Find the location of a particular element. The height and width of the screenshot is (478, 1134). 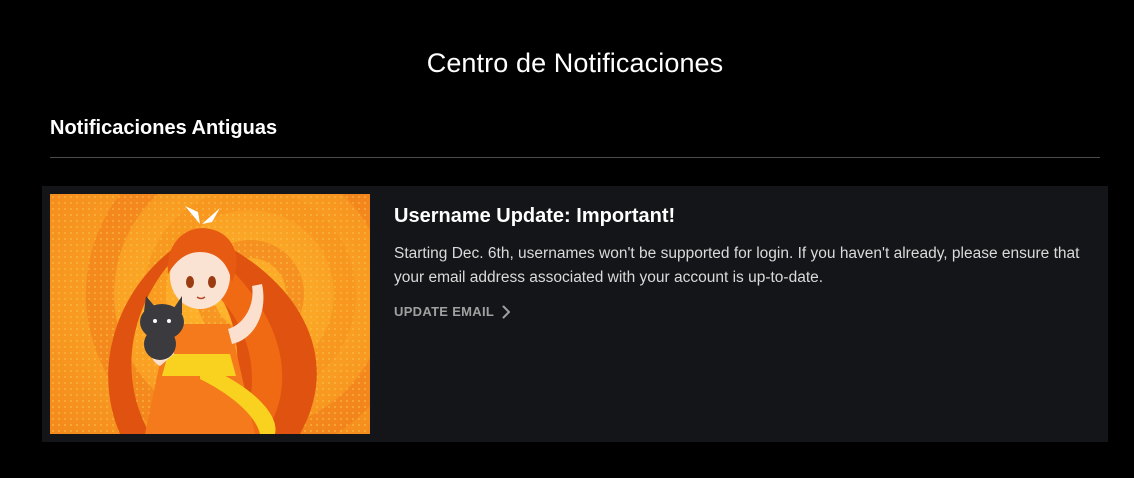

chevron-right-icon is located at coordinates (506, 312).